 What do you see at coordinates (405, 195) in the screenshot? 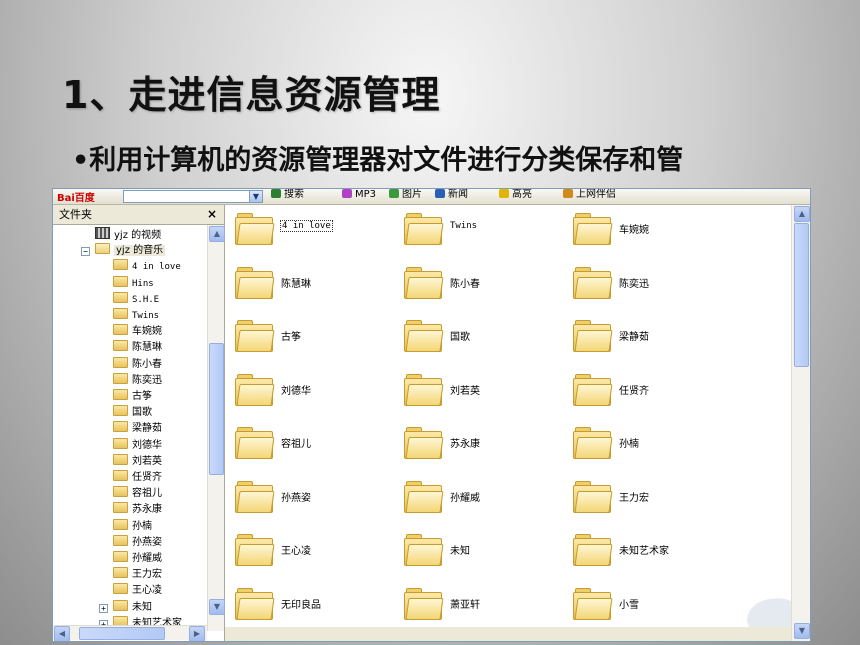
I see `toolbar-button-2: 图片` at bounding box center [405, 195].